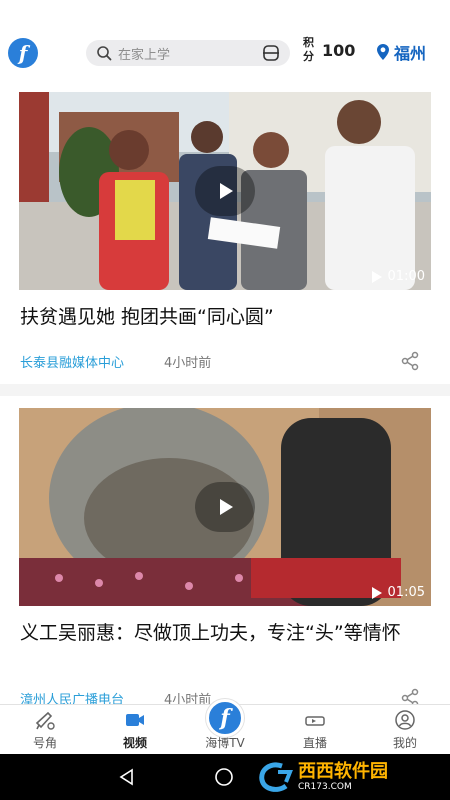 This screenshot has height=800, width=450. Describe the element at coordinates (225, 317) in the screenshot. I see `video-title: 扶贫遇见她 抱团共画“同心圆”` at that location.